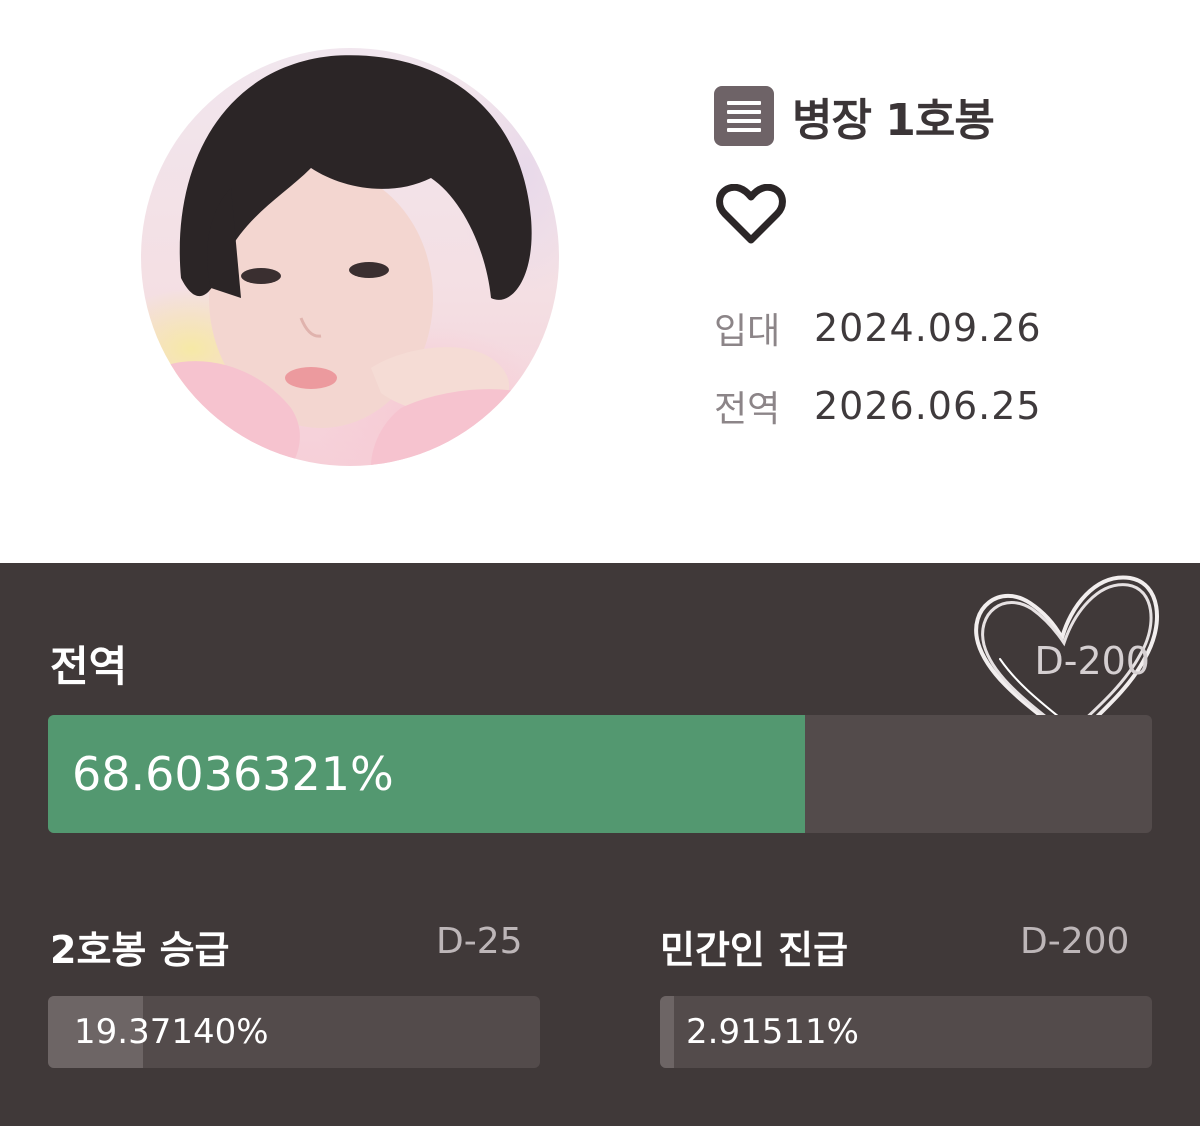 This screenshot has width=1200, height=1126. Describe the element at coordinates (233, 774) in the screenshot. I see `discharge-progress-percent: 68.6036321%` at that location.